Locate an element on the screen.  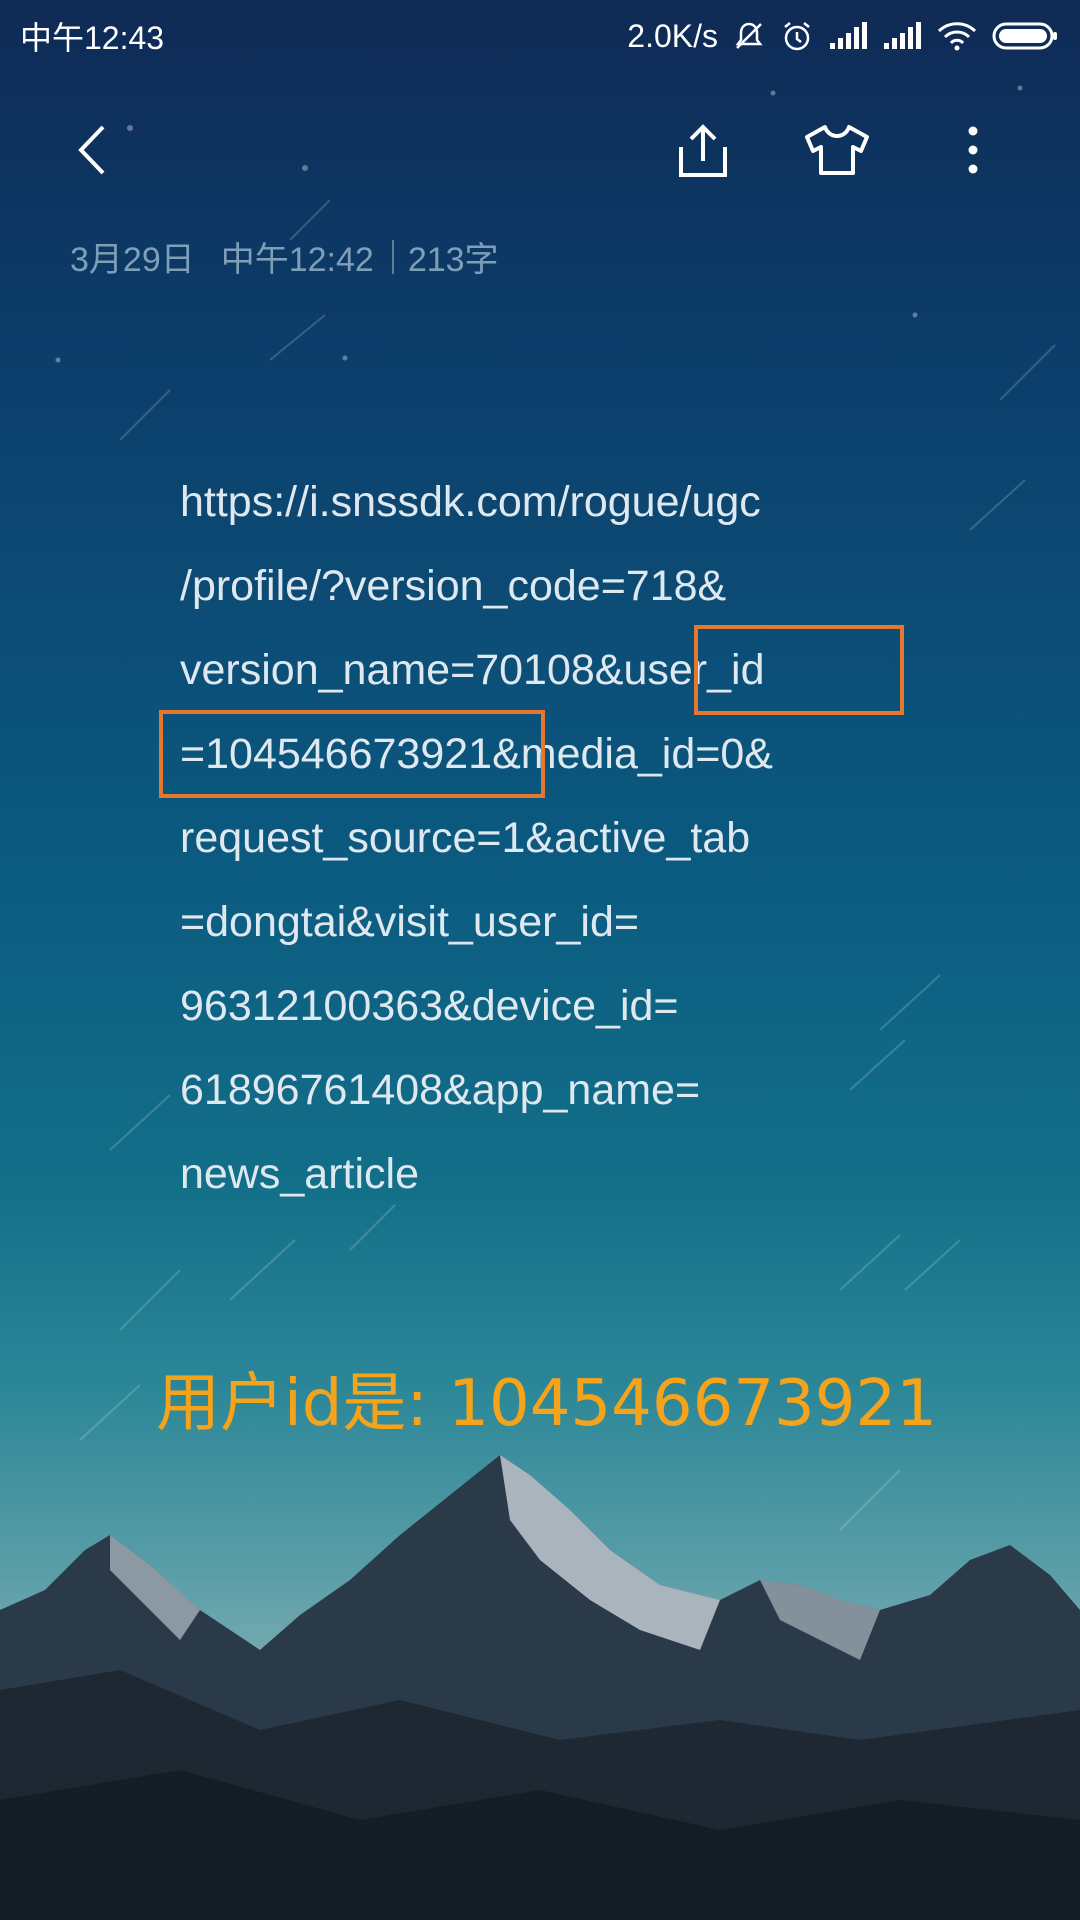
mute-icon is located at coordinates (749, 36).